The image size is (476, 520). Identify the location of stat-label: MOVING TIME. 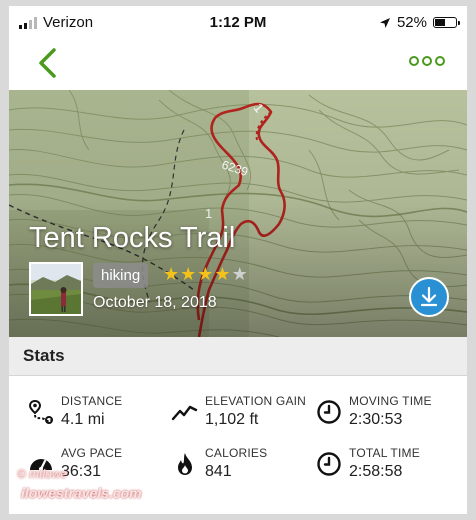
(390, 401).